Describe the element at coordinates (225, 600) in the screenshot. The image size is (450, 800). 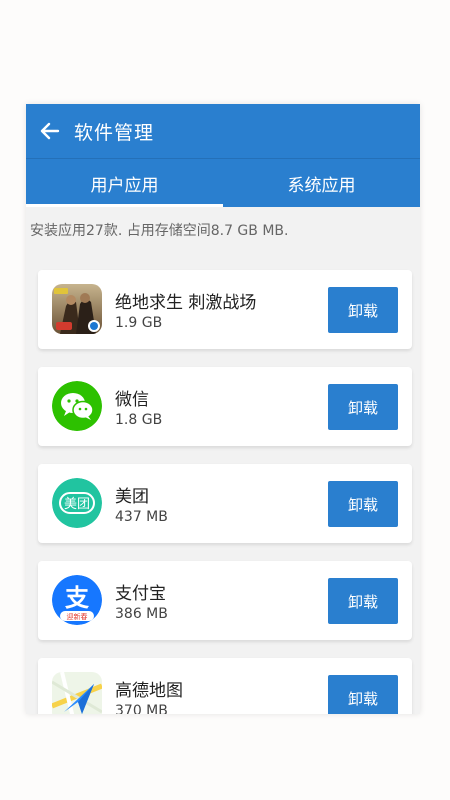
I see `list-item: 支 迎新春 支付宝 386 MB 卸载` at that location.